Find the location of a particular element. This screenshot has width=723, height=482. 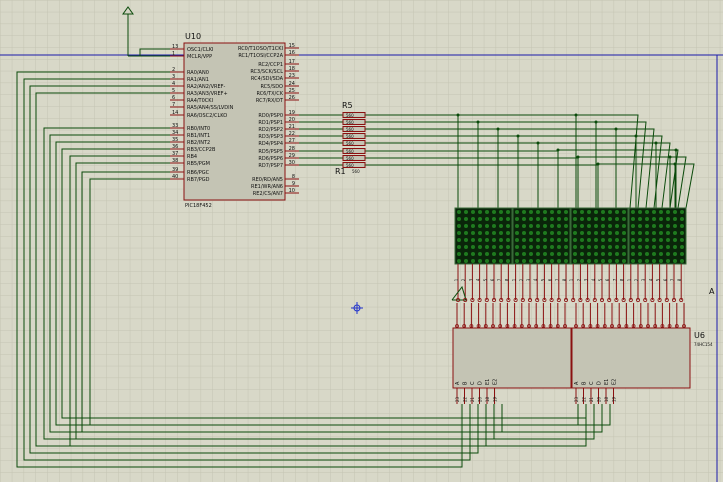

decoder-input-label: D is located at coordinates (481, 383).